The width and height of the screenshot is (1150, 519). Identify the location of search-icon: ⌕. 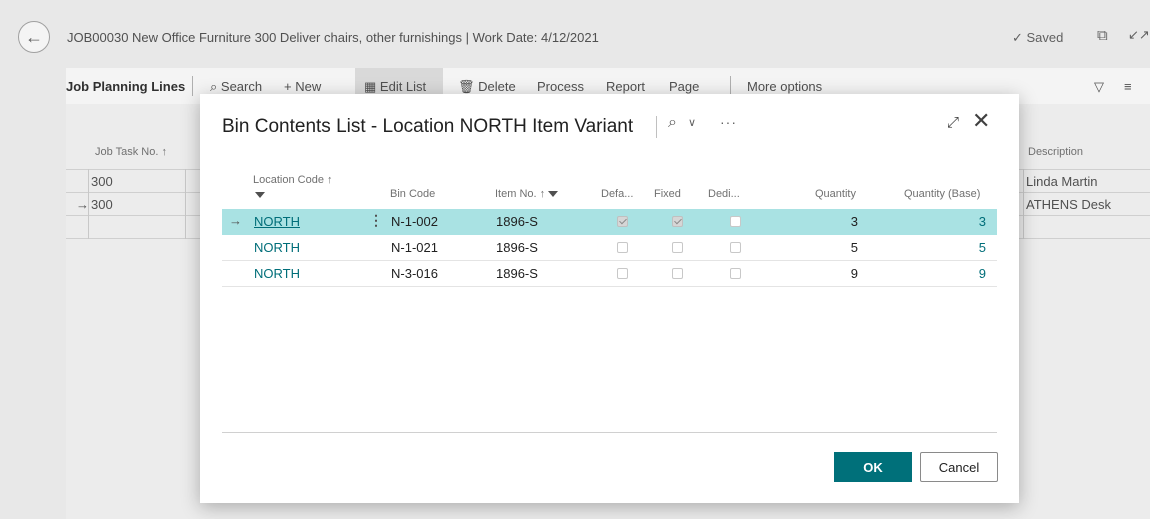
(672, 123).